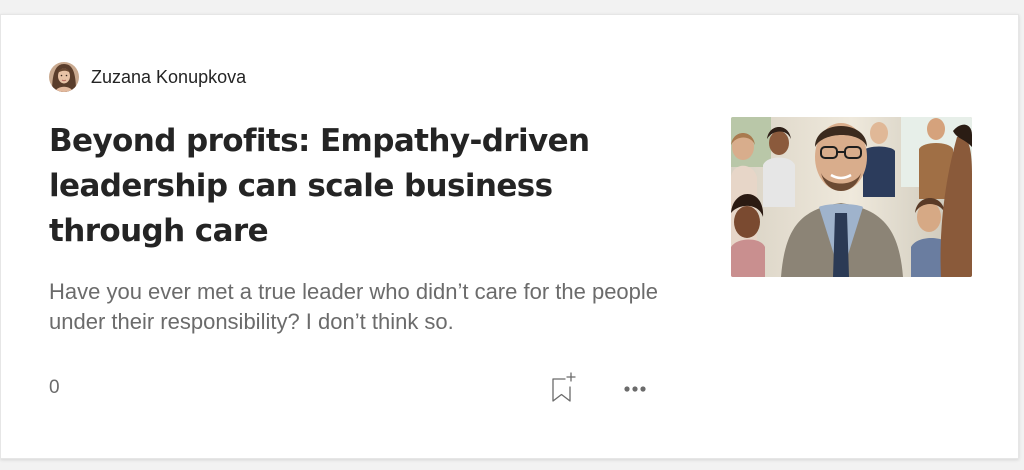 The height and width of the screenshot is (470, 1024). What do you see at coordinates (168, 77) in the screenshot?
I see `author-name: Zuzana Konupkova` at bounding box center [168, 77].